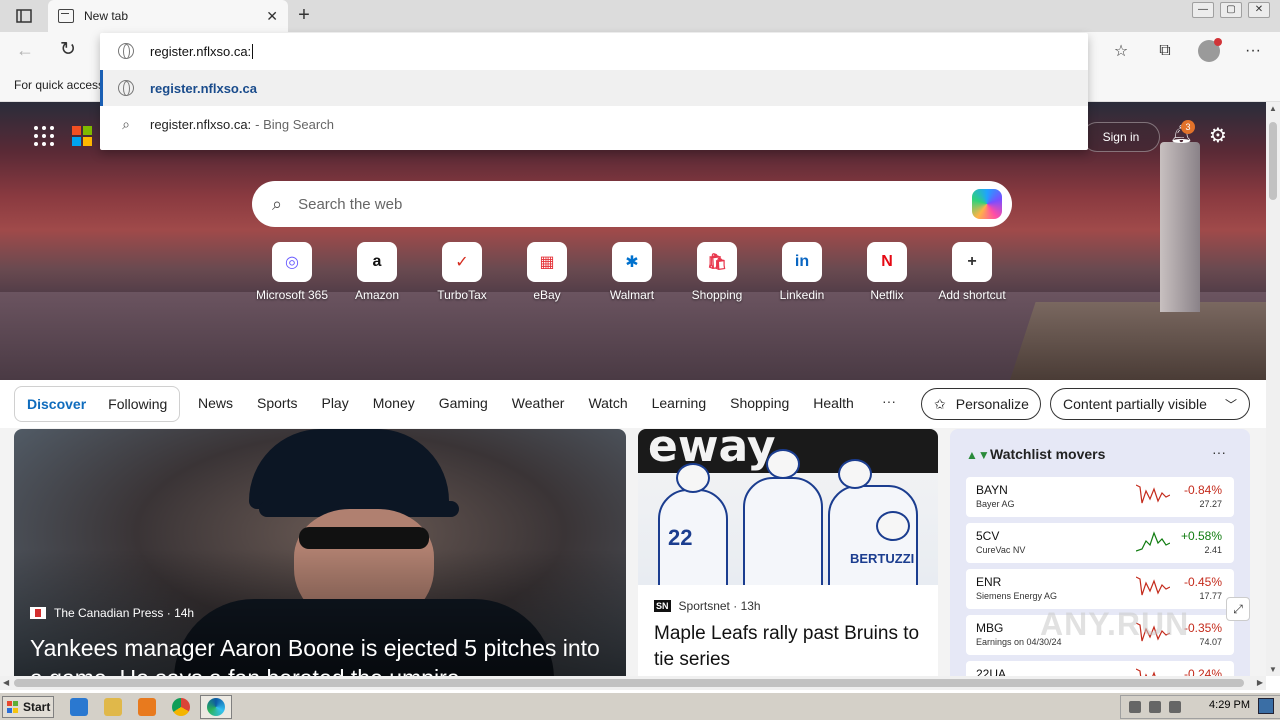  What do you see at coordinates (1001, 550) in the screenshot?
I see `stock-name: CureVac NV` at bounding box center [1001, 550].